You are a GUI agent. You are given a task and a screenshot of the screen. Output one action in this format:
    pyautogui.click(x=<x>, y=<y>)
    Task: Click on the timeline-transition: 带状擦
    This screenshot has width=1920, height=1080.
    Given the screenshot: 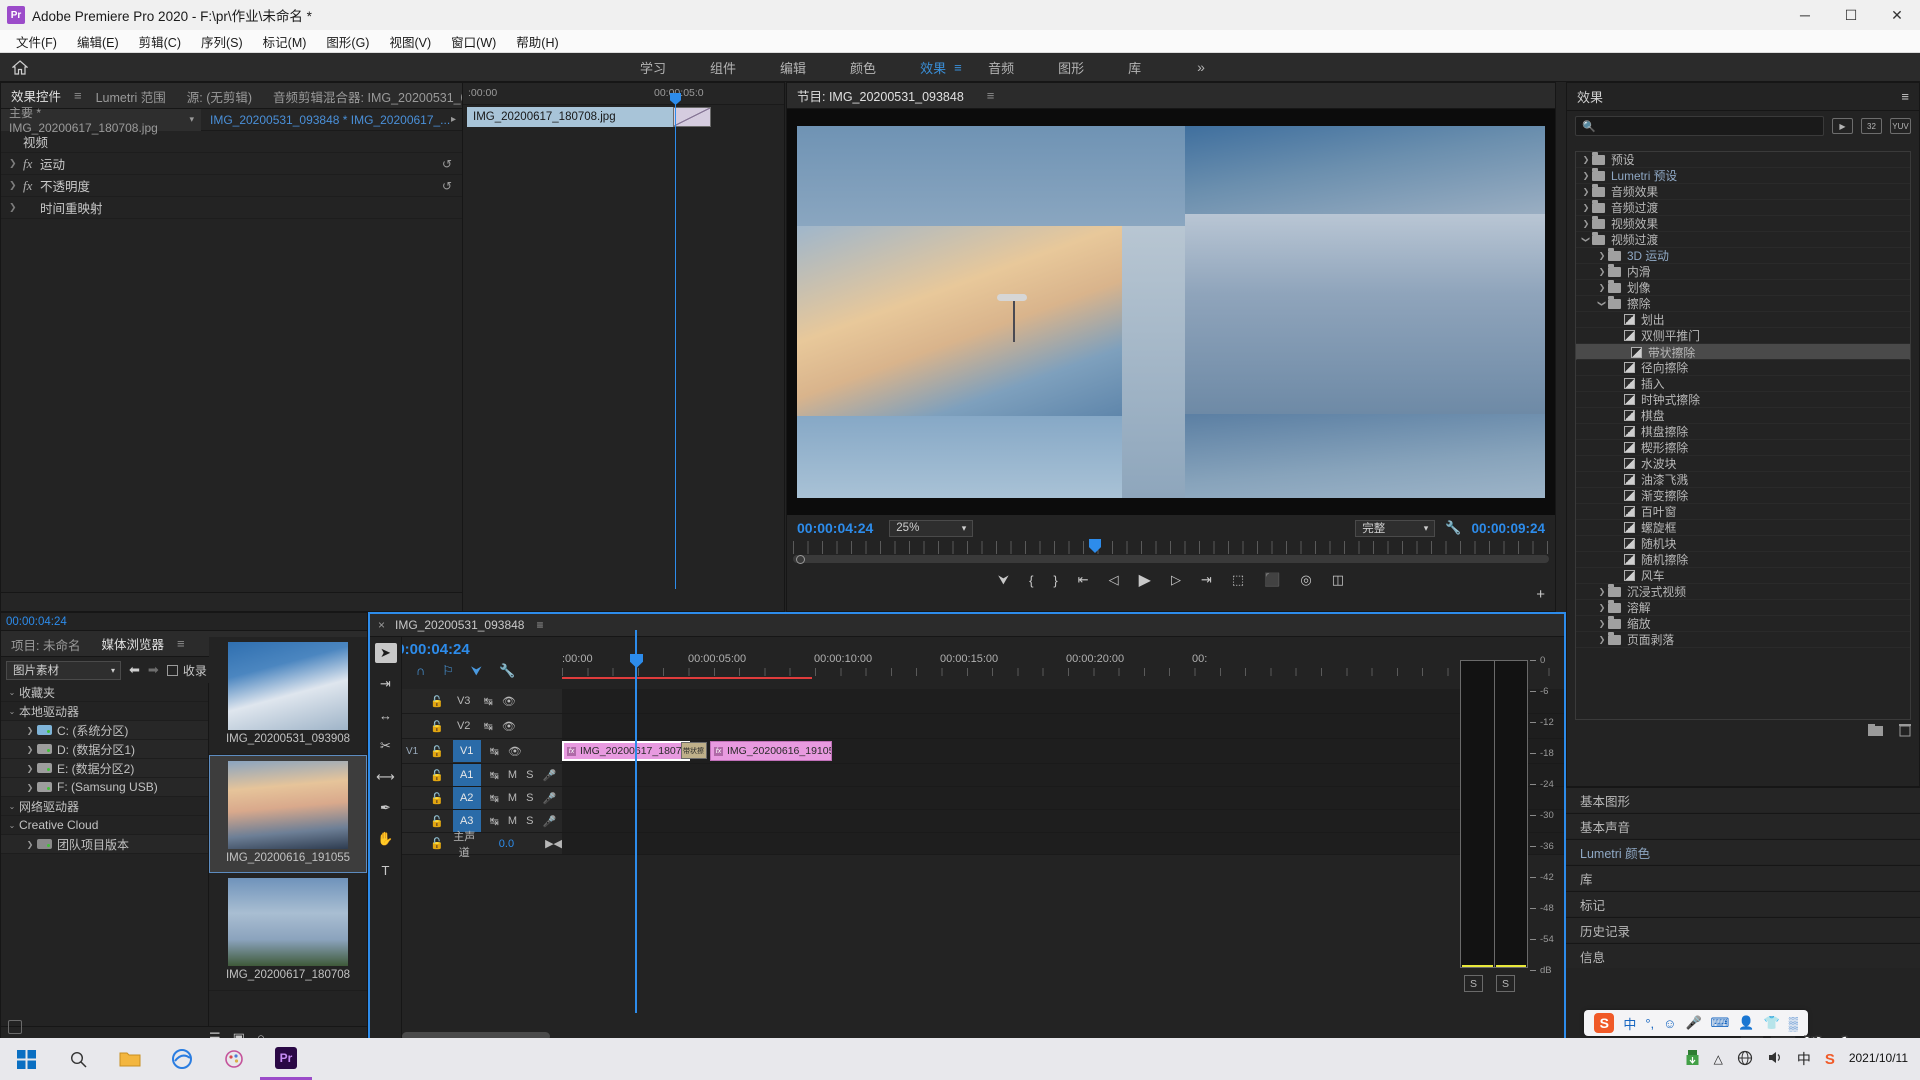 What is the action you would take?
    pyautogui.click(x=694, y=750)
    